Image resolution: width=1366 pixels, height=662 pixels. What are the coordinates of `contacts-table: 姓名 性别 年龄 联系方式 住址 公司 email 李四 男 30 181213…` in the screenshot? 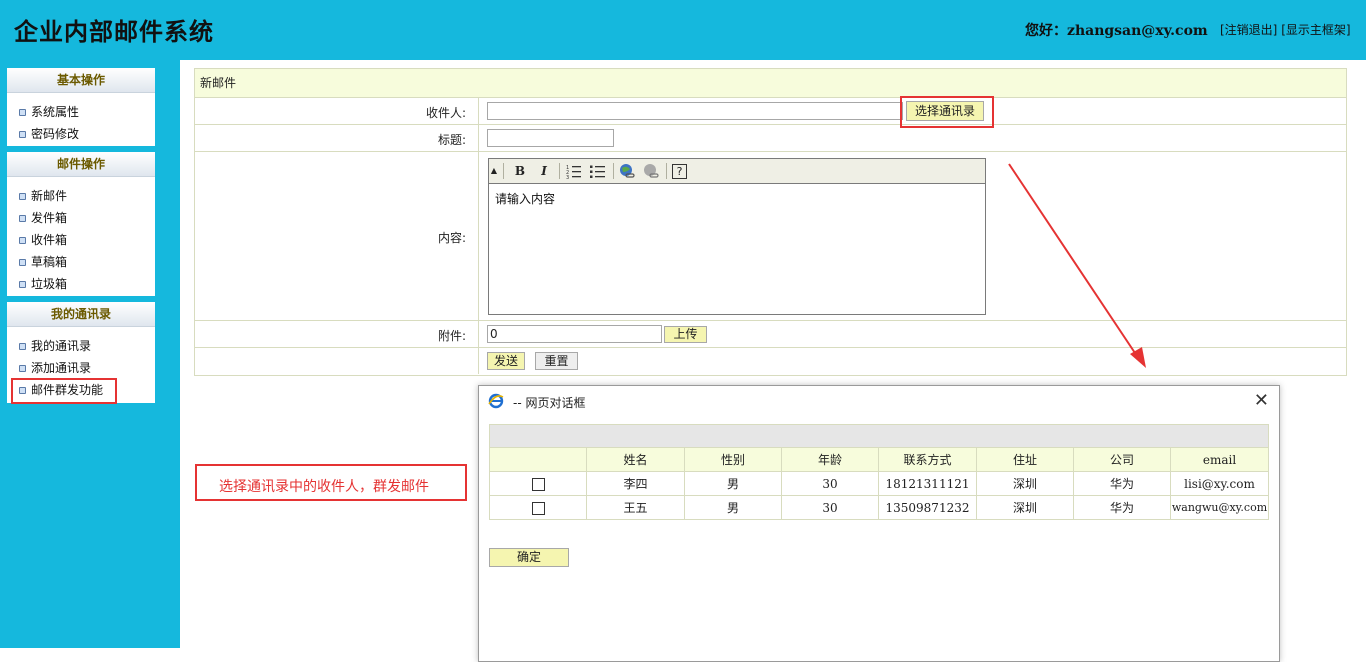 It's located at (879, 472).